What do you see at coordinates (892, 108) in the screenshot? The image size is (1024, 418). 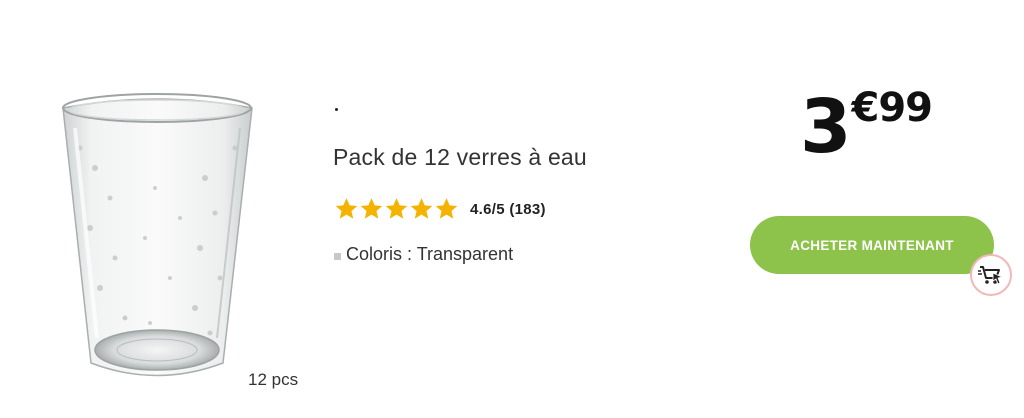 I see `price-decimal: €99` at bounding box center [892, 108].